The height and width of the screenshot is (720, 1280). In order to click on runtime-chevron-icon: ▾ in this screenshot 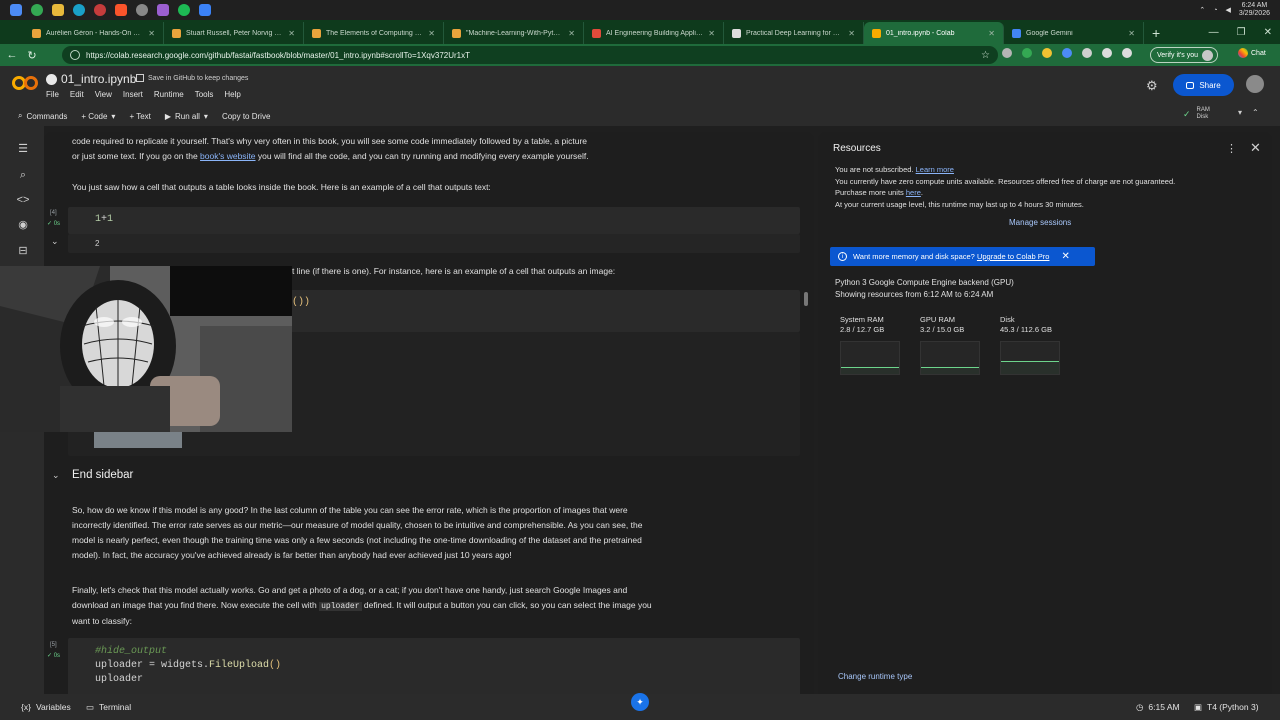, I will do `click(1240, 112)`.